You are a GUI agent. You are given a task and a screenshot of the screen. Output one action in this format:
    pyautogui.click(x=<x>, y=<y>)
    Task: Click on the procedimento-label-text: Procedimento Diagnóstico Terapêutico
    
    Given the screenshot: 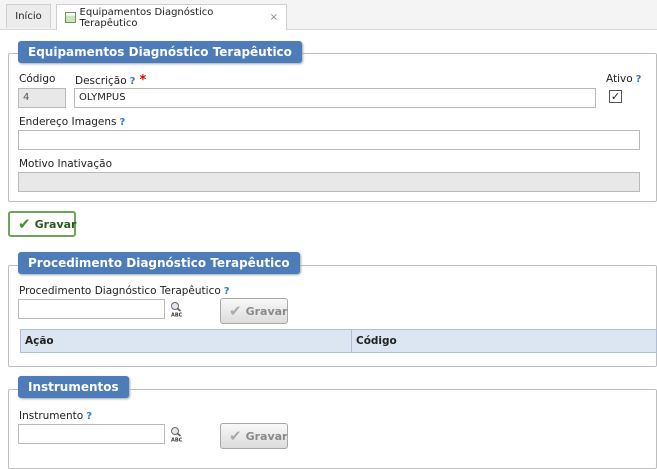 What is the action you would take?
    pyautogui.click(x=120, y=291)
    